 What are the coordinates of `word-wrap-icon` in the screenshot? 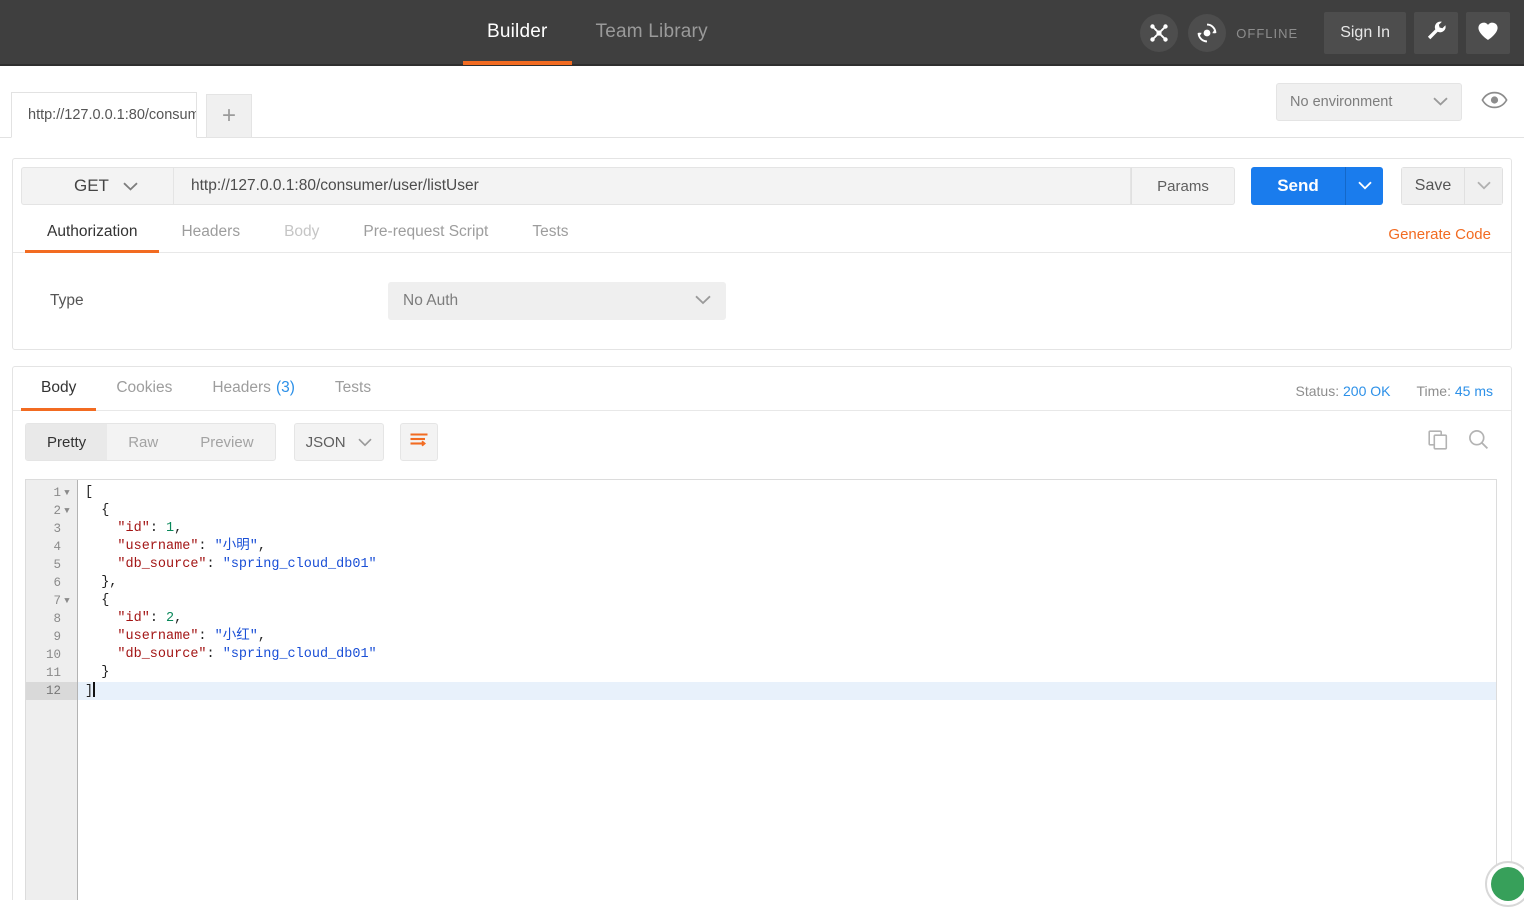 It's located at (419, 442).